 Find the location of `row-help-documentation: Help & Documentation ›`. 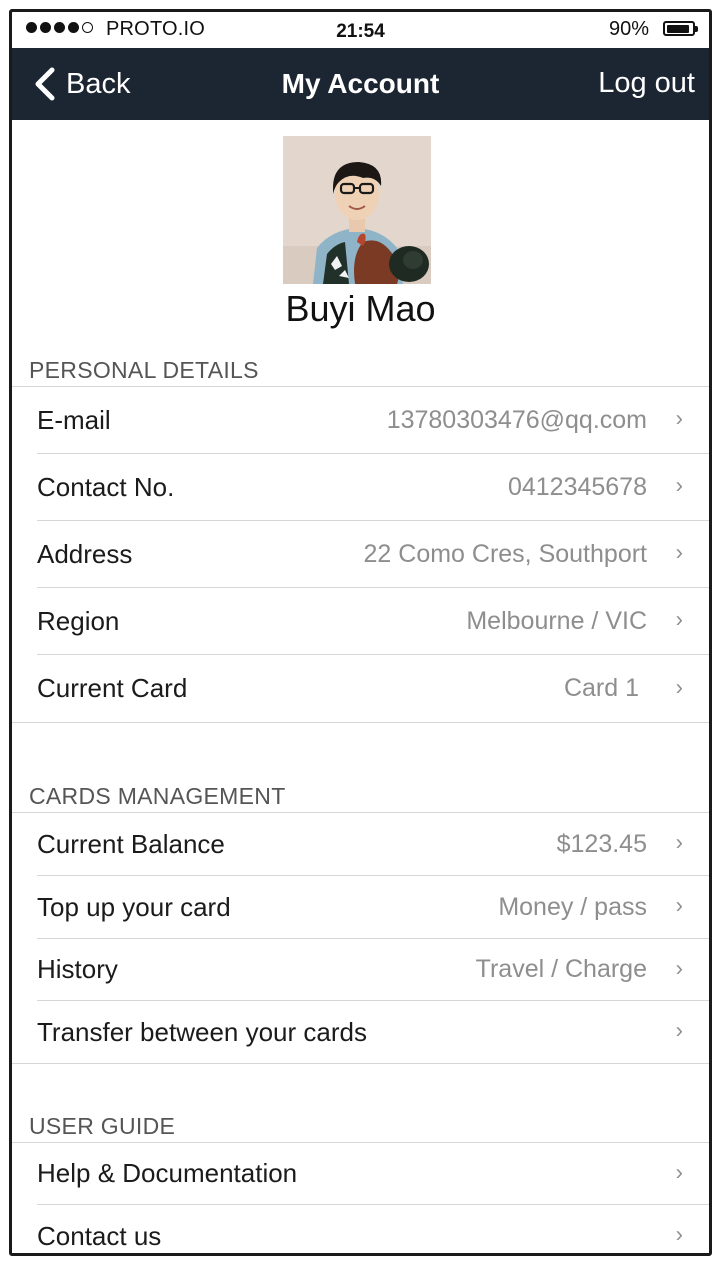

row-help-documentation: Help & Documentation › is located at coordinates (373, 1174).